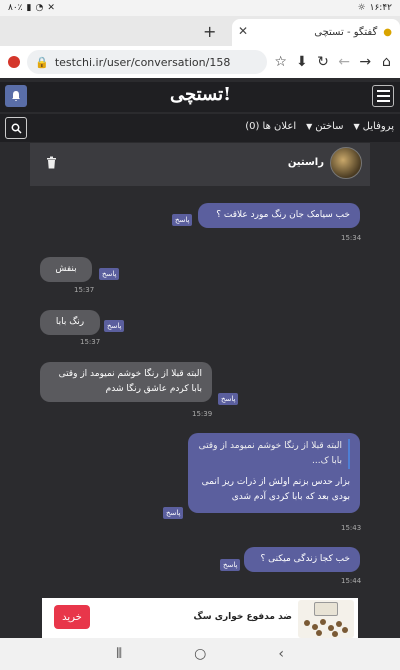 This screenshot has width=400, height=670. I want to click on reload-icon: ↻, so click(322, 62).